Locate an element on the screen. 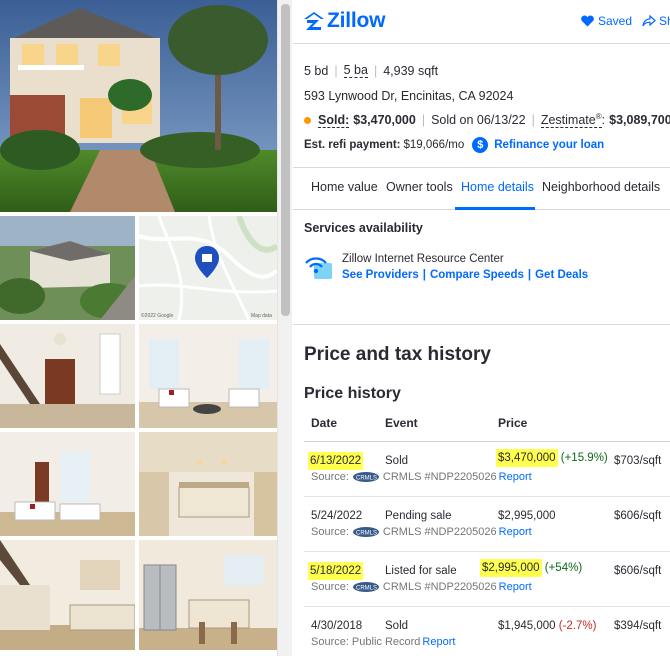 Image resolution: width=670 pixels, height=656 pixels. gallery-scrollbar is located at coordinates (284, 328).